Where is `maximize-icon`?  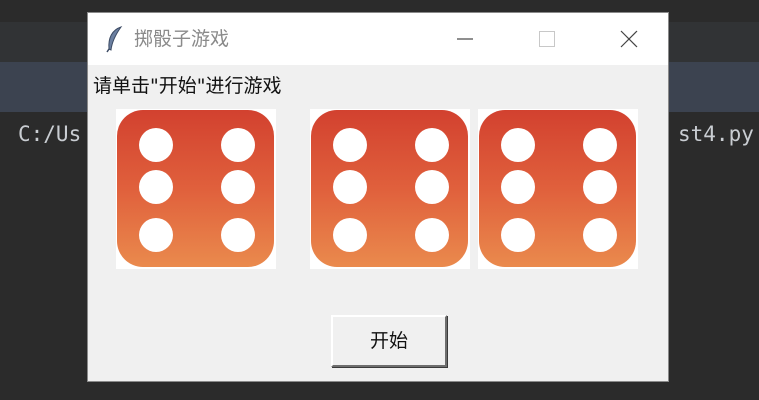
maximize-icon is located at coordinates (547, 39).